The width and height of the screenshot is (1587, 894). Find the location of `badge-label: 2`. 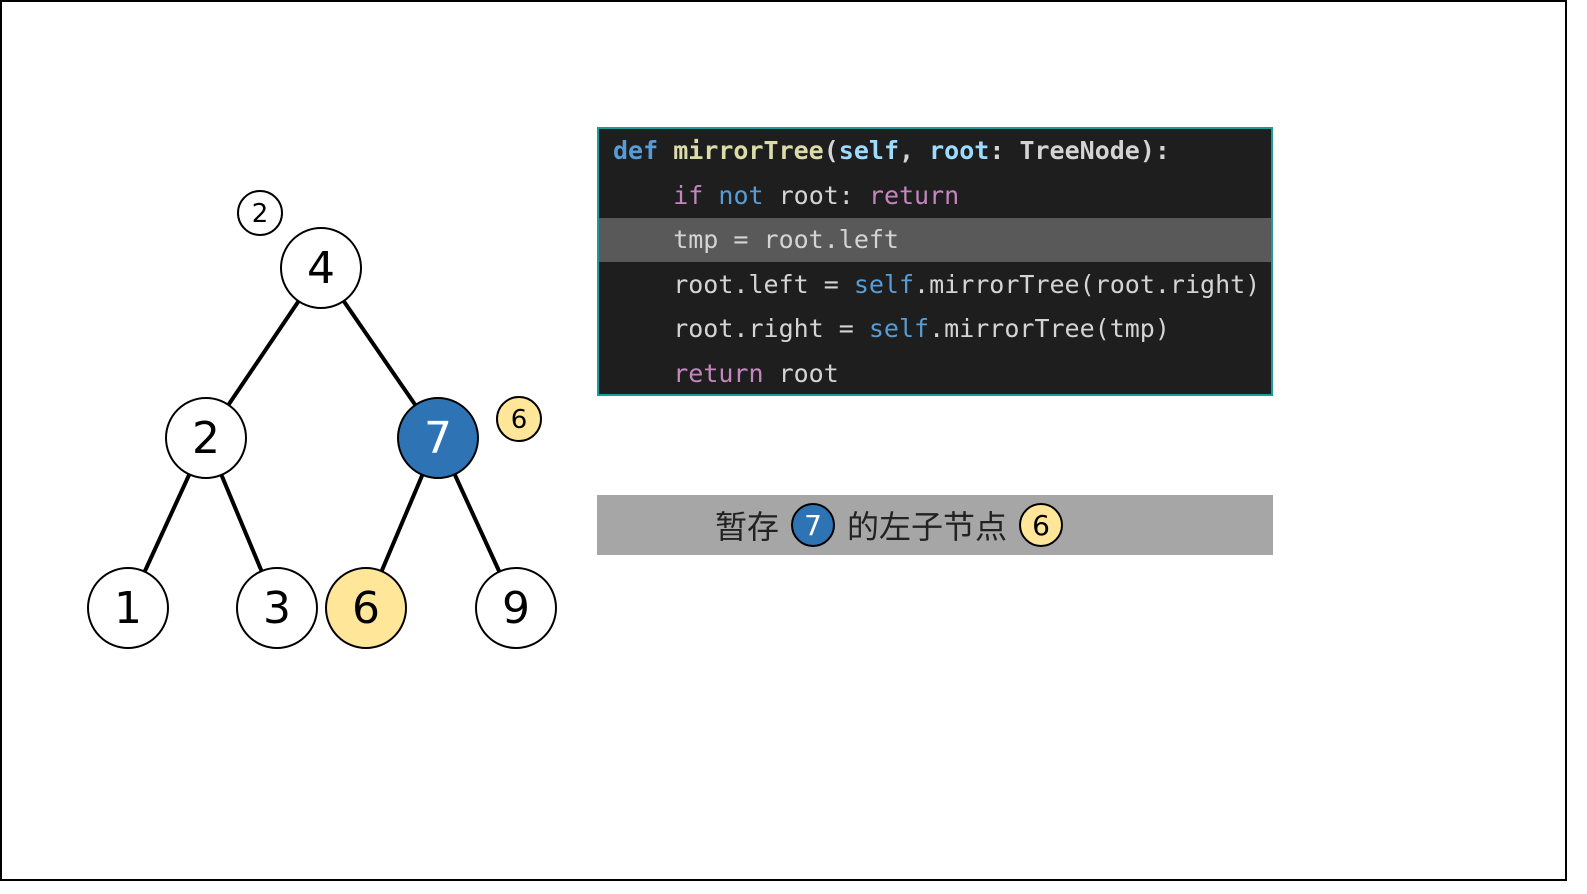

badge-label: 2 is located at coordinates (260, 214).